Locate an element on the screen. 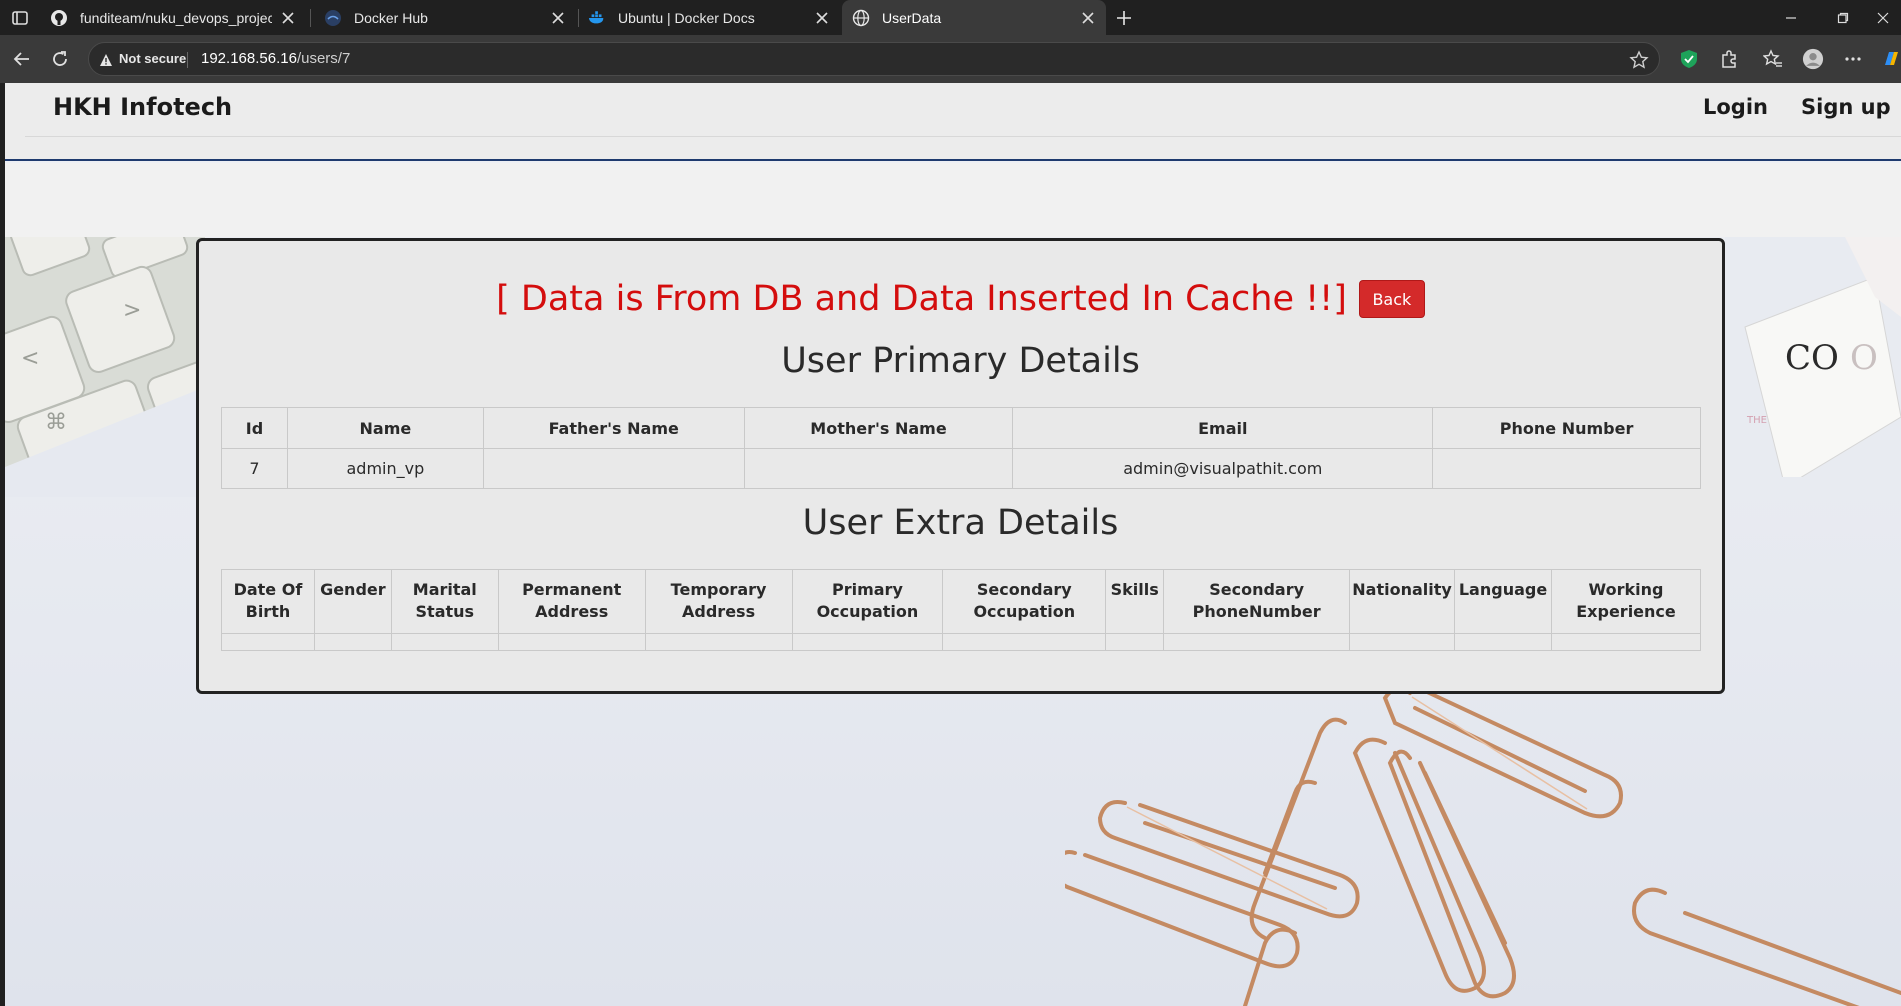  table-cell-id: 7 is located at coordinates (254, 468).